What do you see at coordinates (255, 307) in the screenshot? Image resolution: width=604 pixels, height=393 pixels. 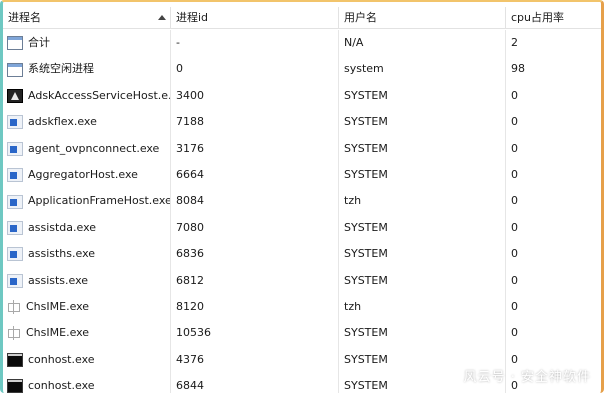 I see `process-id-cell: 8120` at bounding box center [255, 307].